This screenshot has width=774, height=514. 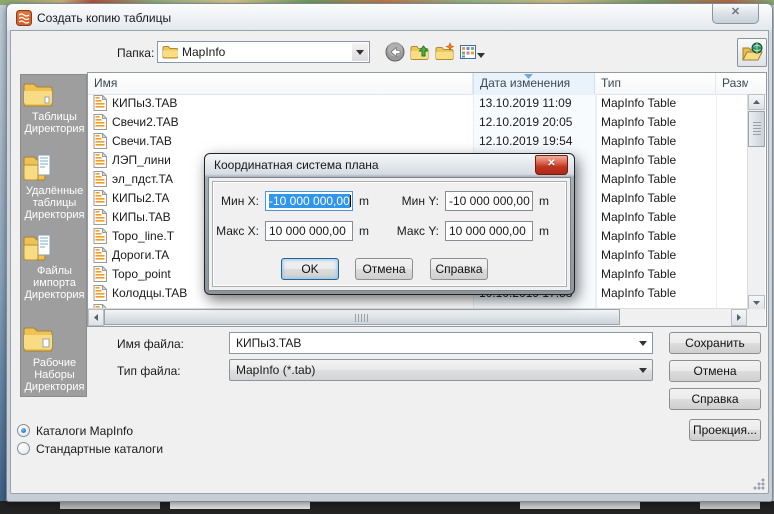 What do you see at coordinates (420, 201) in the screenshot?
I see `min-y-label: Мин Y:` at bounding box center [420, 201].